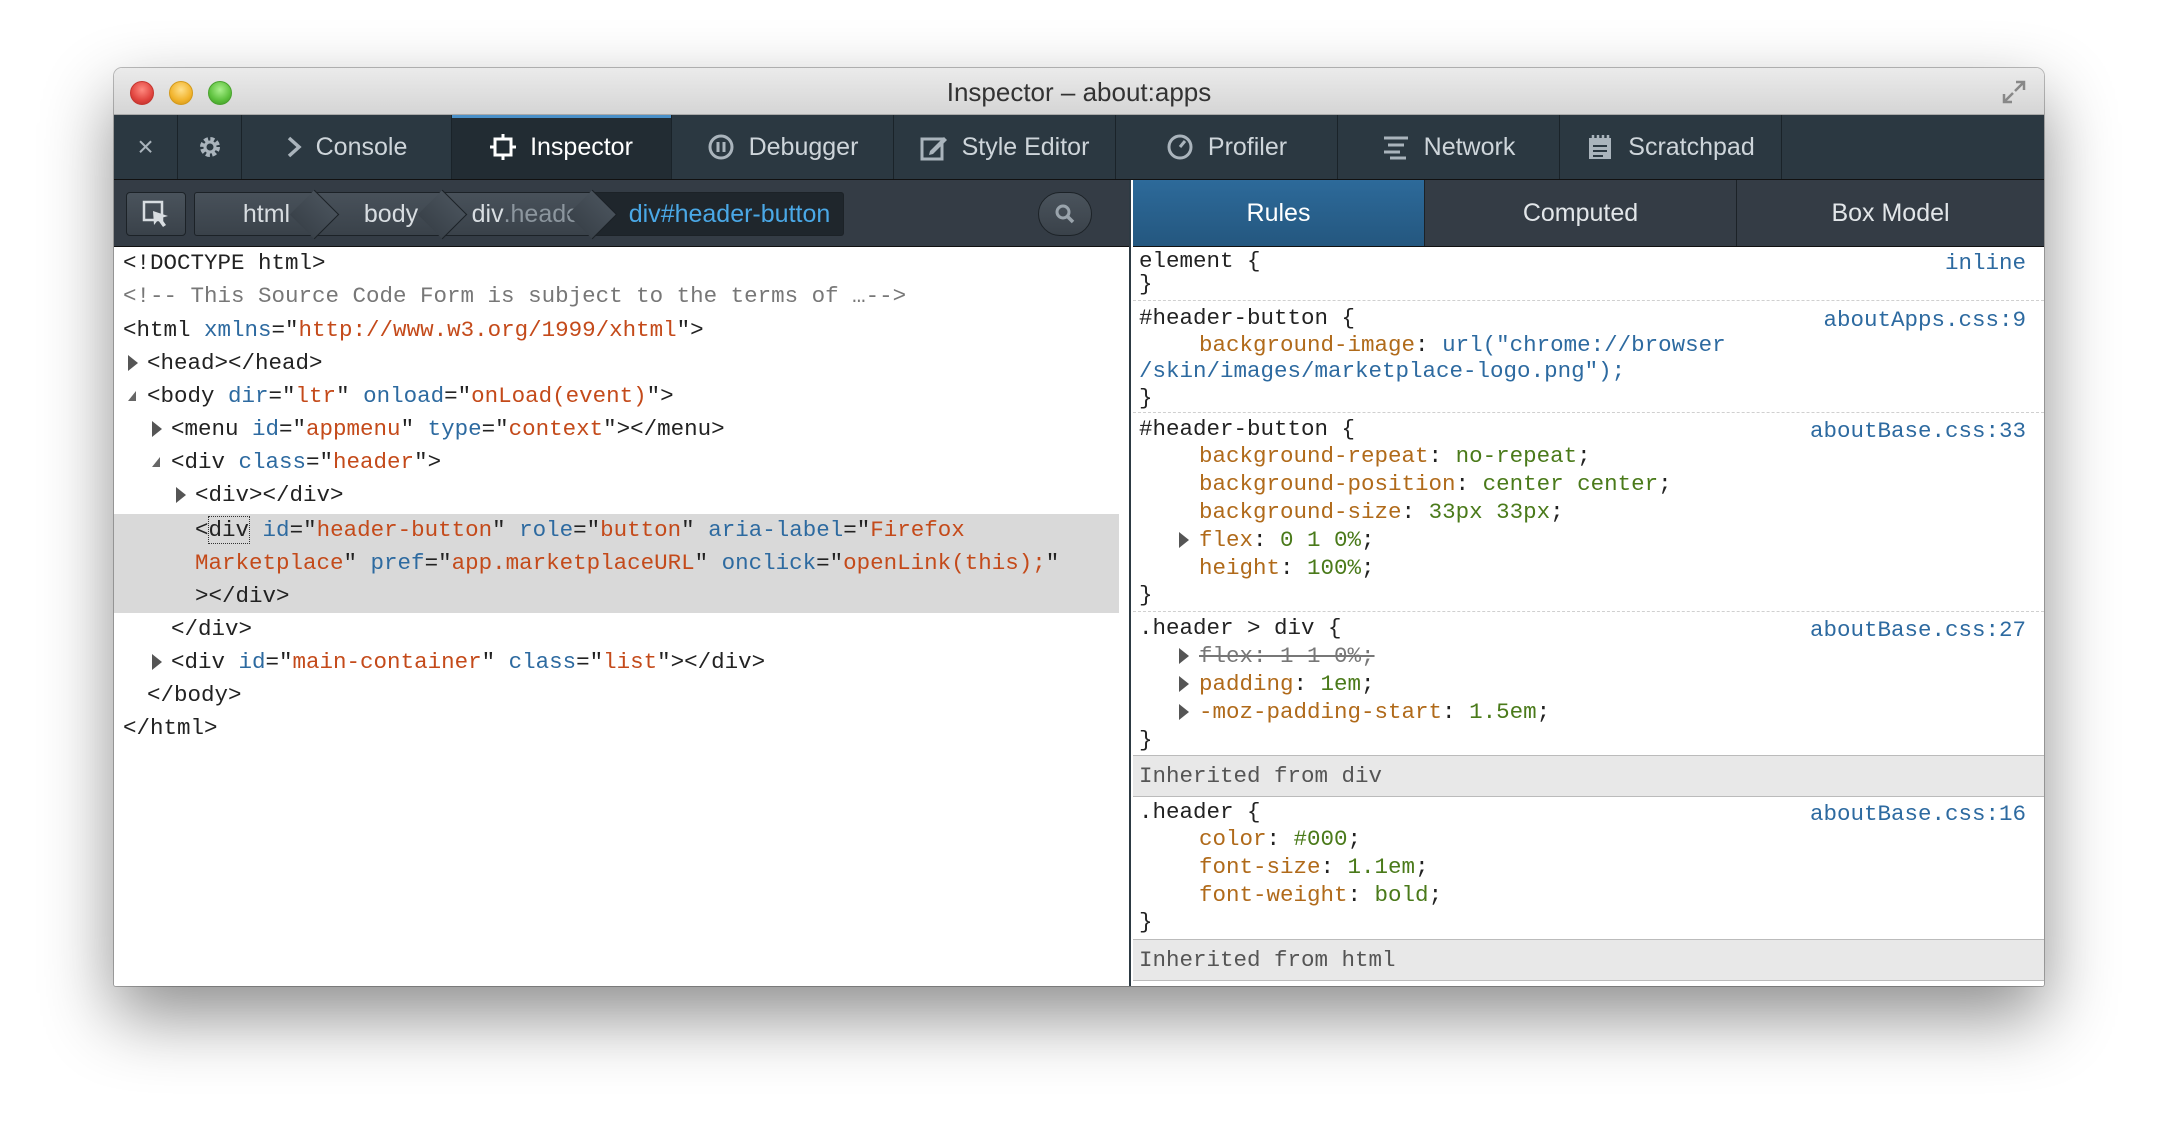  What do you see at coordinates (1314, 867) in the screenshot?
I see `rule-property: font-size: 1.1em;` at bounding box center [1314, 867].